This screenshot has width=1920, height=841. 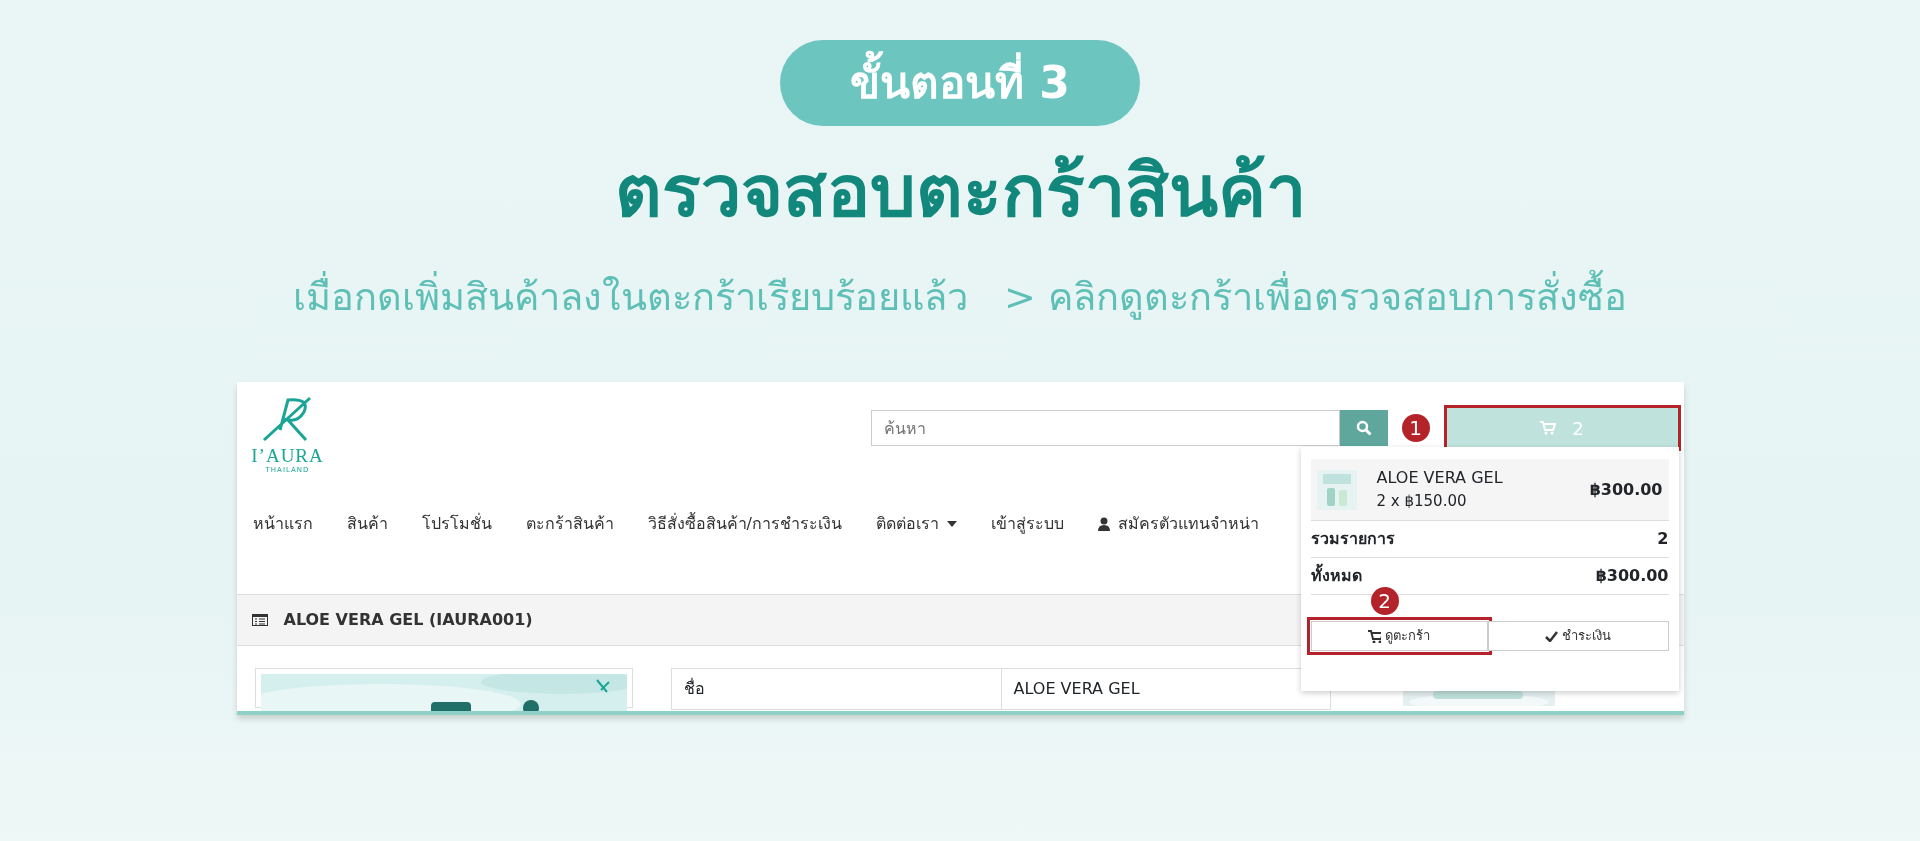 What do you see at coordinates (569, 523) in the screenshot?
I see `nav-link: ตะกร้าสินค้า` at bounding box center [569, 523].